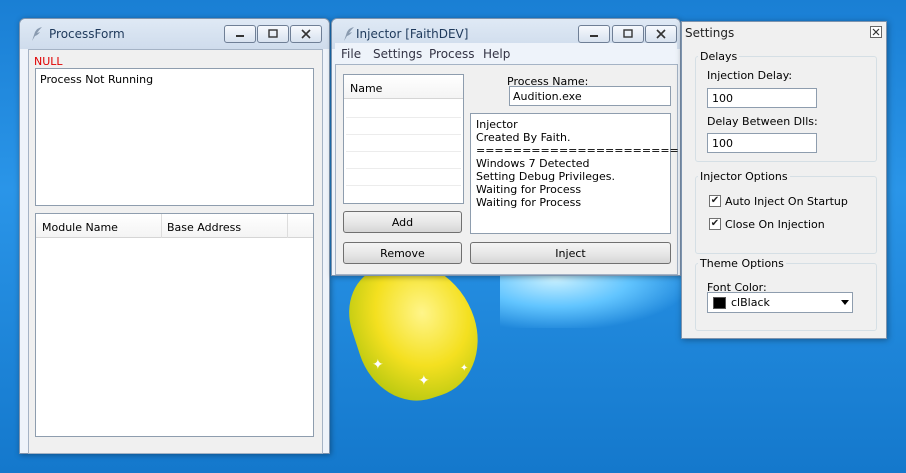 The width and height of the screenshot is (906, 473). I want to click on close-on-injection-label: Close On Injection, so click(775, 224).